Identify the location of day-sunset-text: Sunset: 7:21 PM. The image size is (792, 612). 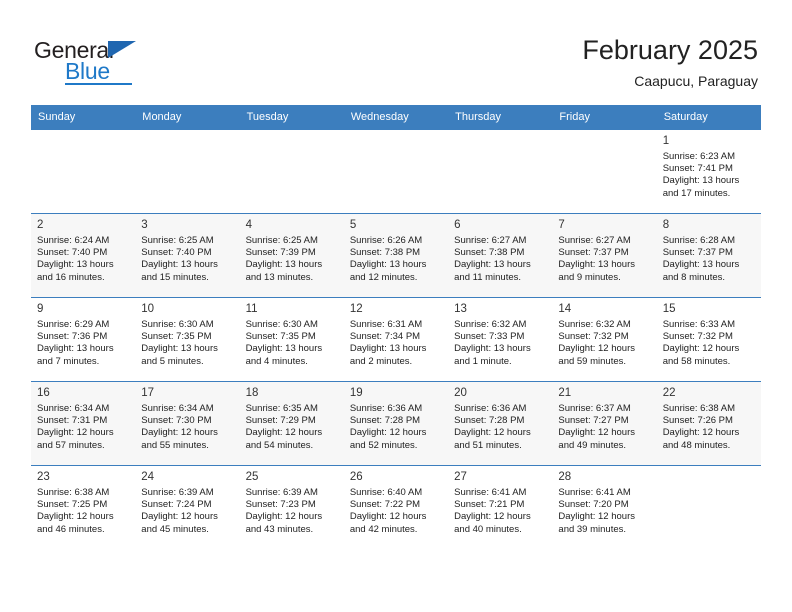
(489, 505).